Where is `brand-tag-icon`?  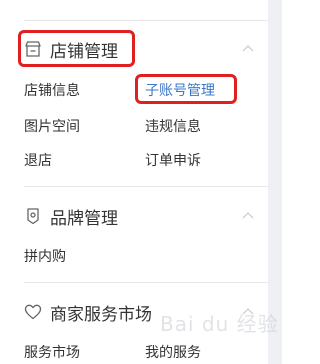 brand-tag-icon is located at coordinates (33, 216).